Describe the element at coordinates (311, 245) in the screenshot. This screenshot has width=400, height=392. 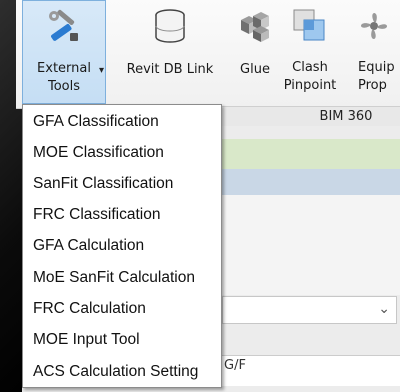
I see `properties-panel` at that location.